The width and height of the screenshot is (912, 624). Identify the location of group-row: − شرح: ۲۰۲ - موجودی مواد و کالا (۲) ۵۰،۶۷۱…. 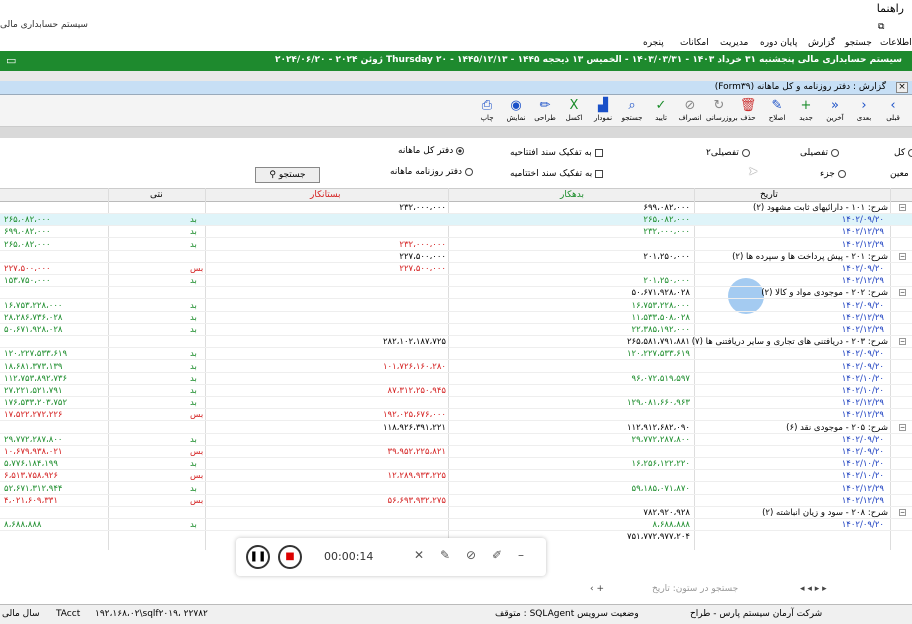
(456, 293).